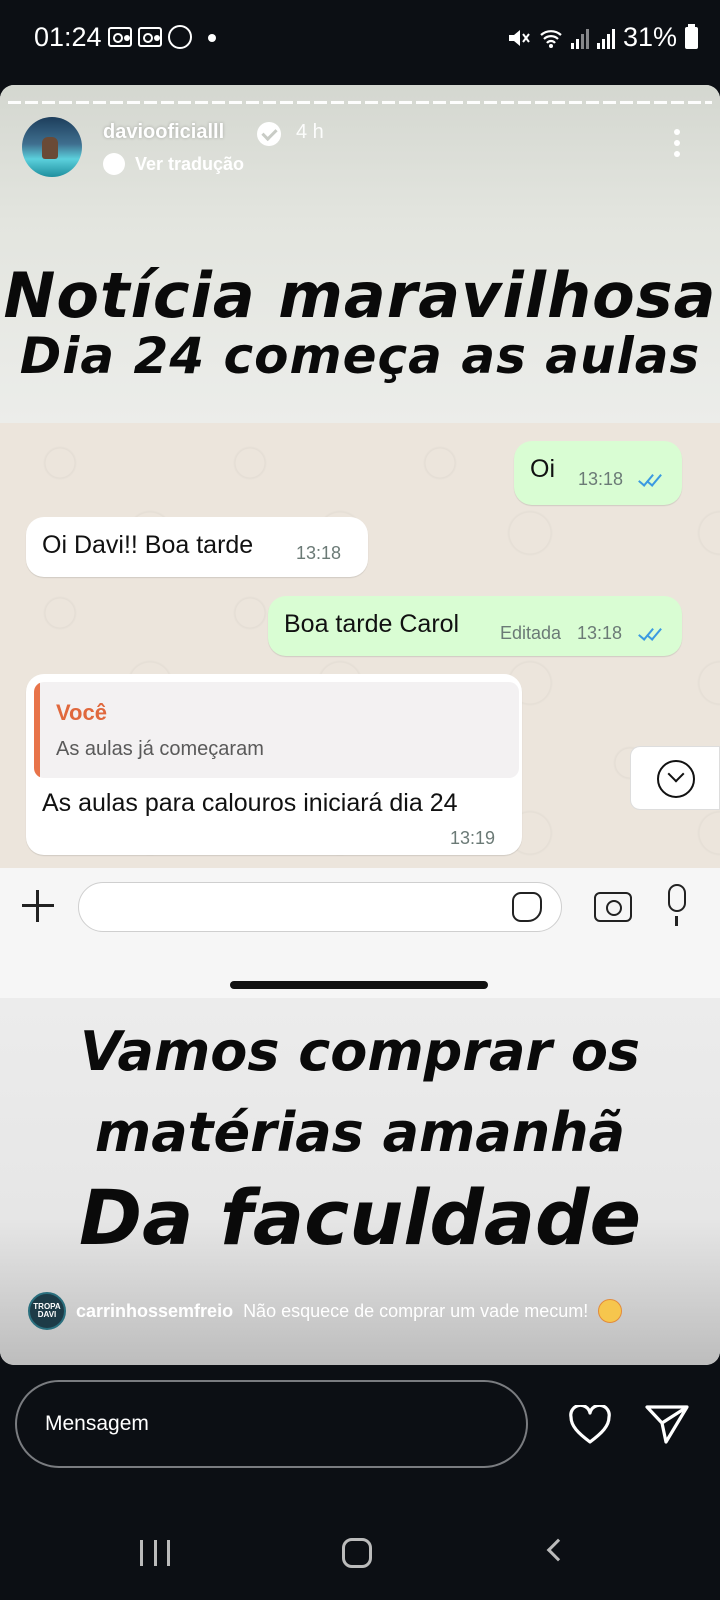 The width and height of the screenshot is (720, 1600). Describe the element at coordinates (310, 132) in the screenshot. I see `story-time-ago: 4 h` at that location.